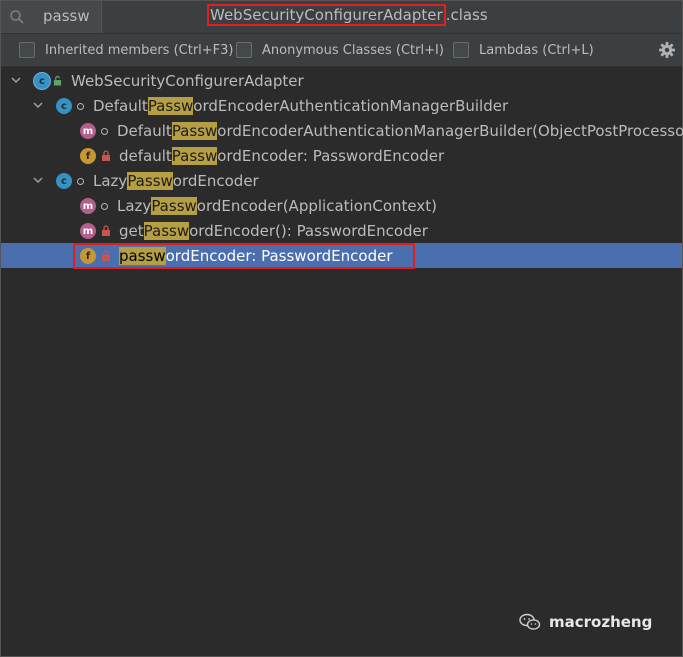 Image resolution: width=683 pixels, height=657 pixels. I want to click on row-text-pre: get, so click(131, 231).